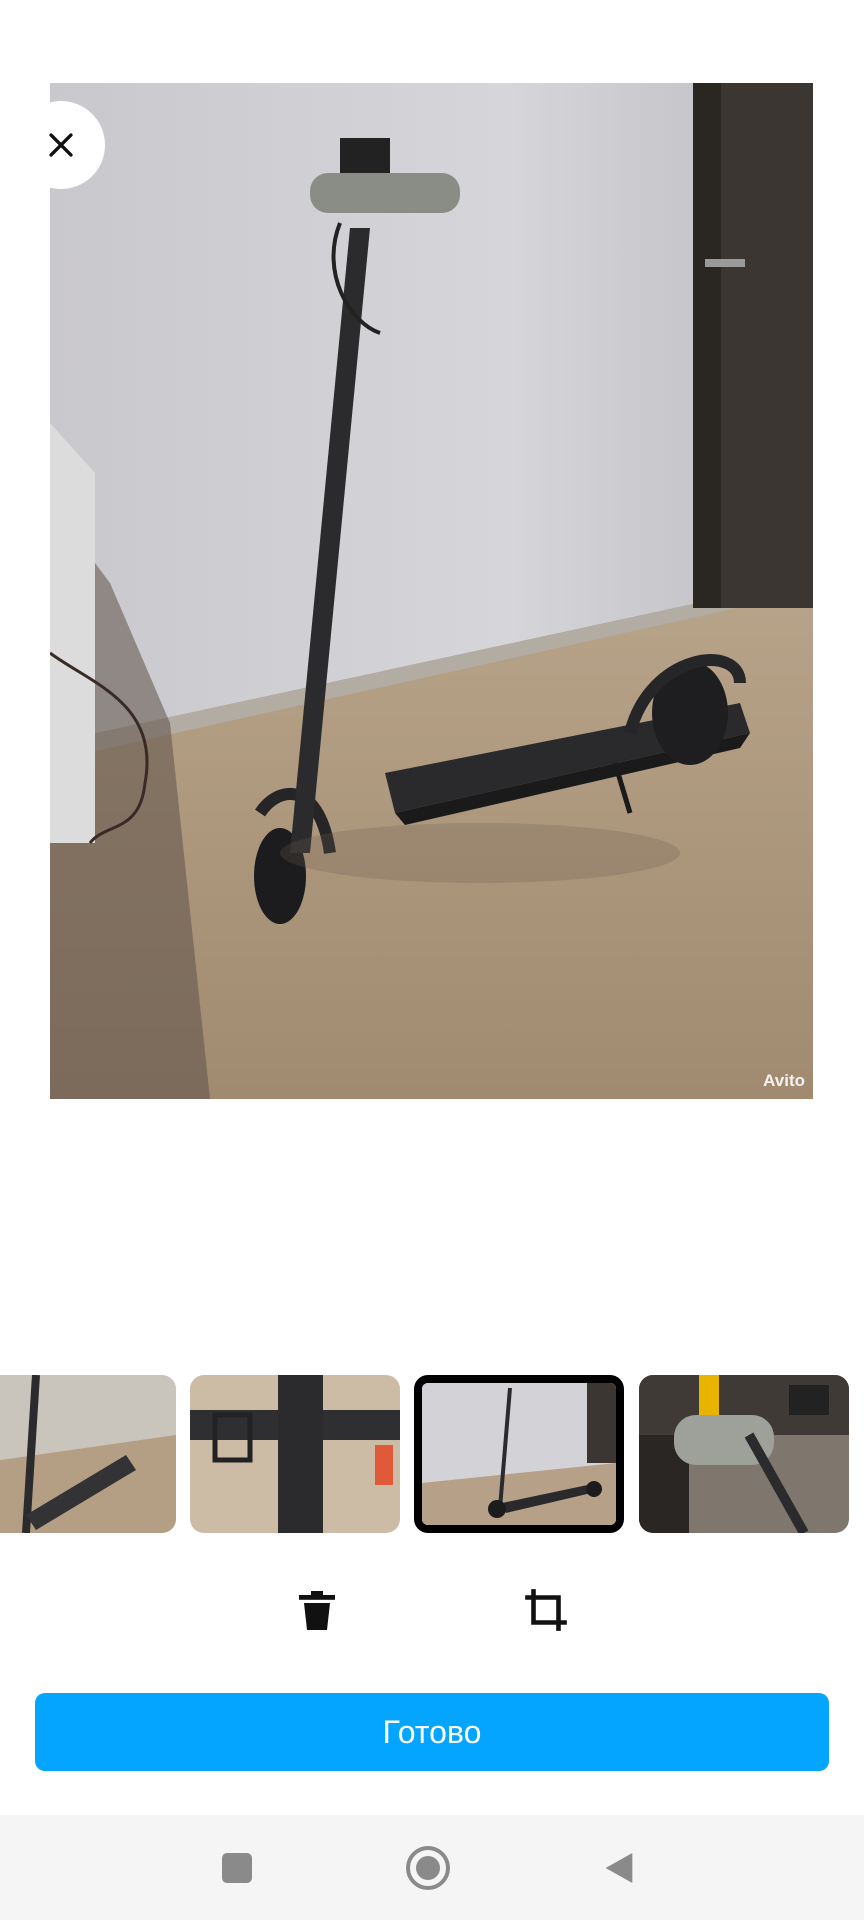  I want to click on delete-button, so click(317, 1610).